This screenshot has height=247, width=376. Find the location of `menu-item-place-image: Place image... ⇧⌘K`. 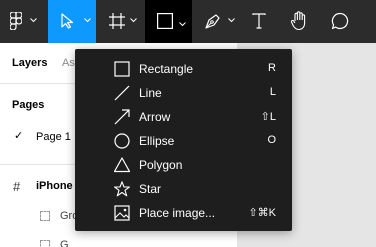

menu-item-place-image: Place image... ⇧⌘K is located at coordinates (183, 213).